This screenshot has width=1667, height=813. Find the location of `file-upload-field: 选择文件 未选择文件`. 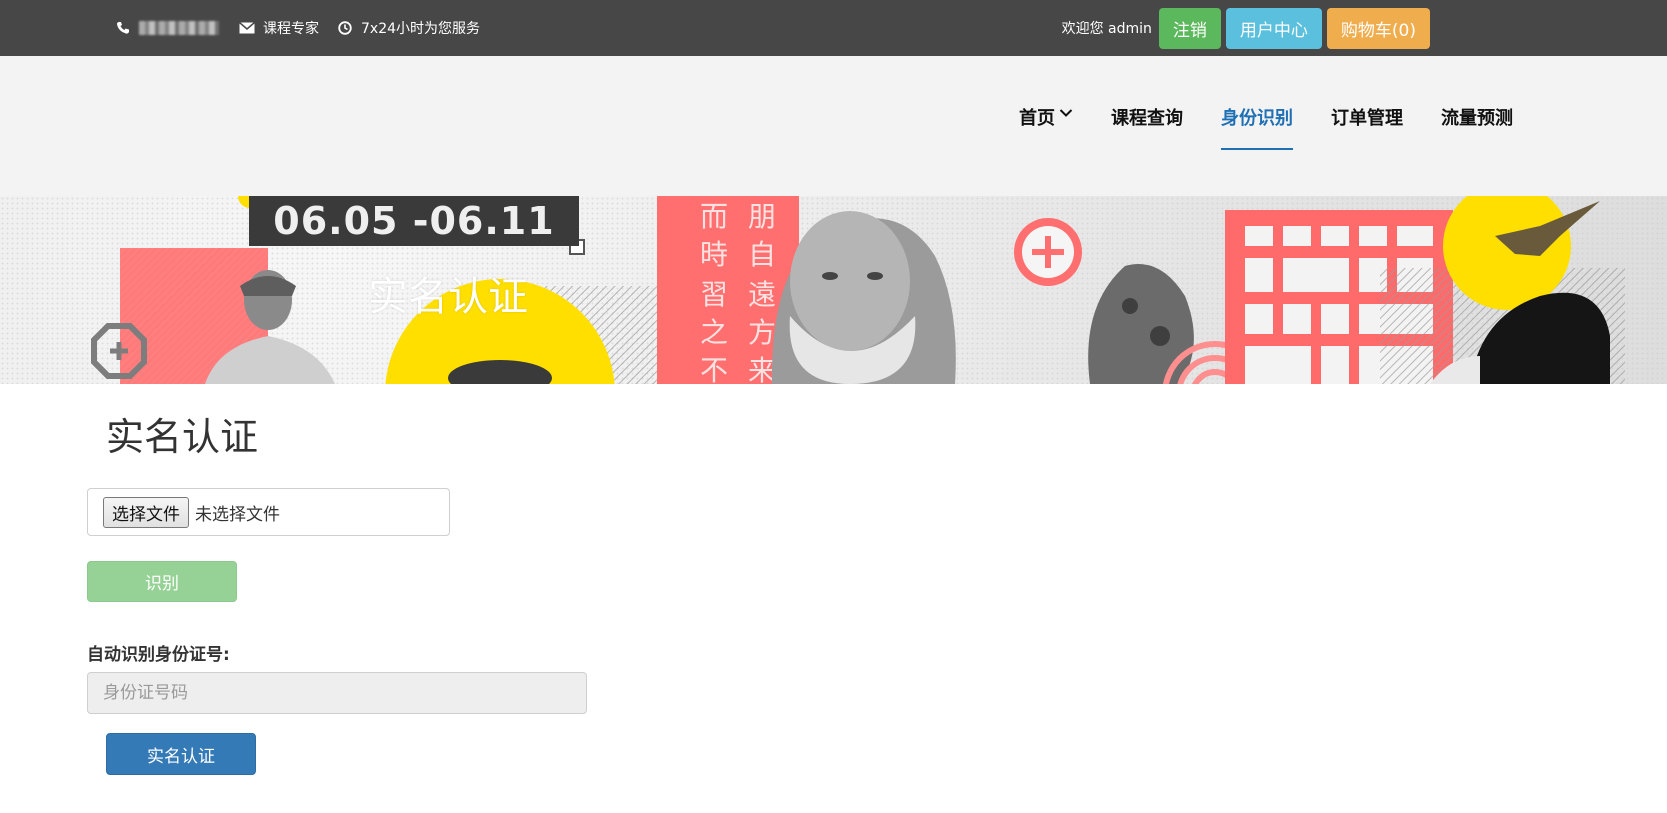

file-upload-field: 选择文件 未选择文件 is located at coordinates (268, 512).